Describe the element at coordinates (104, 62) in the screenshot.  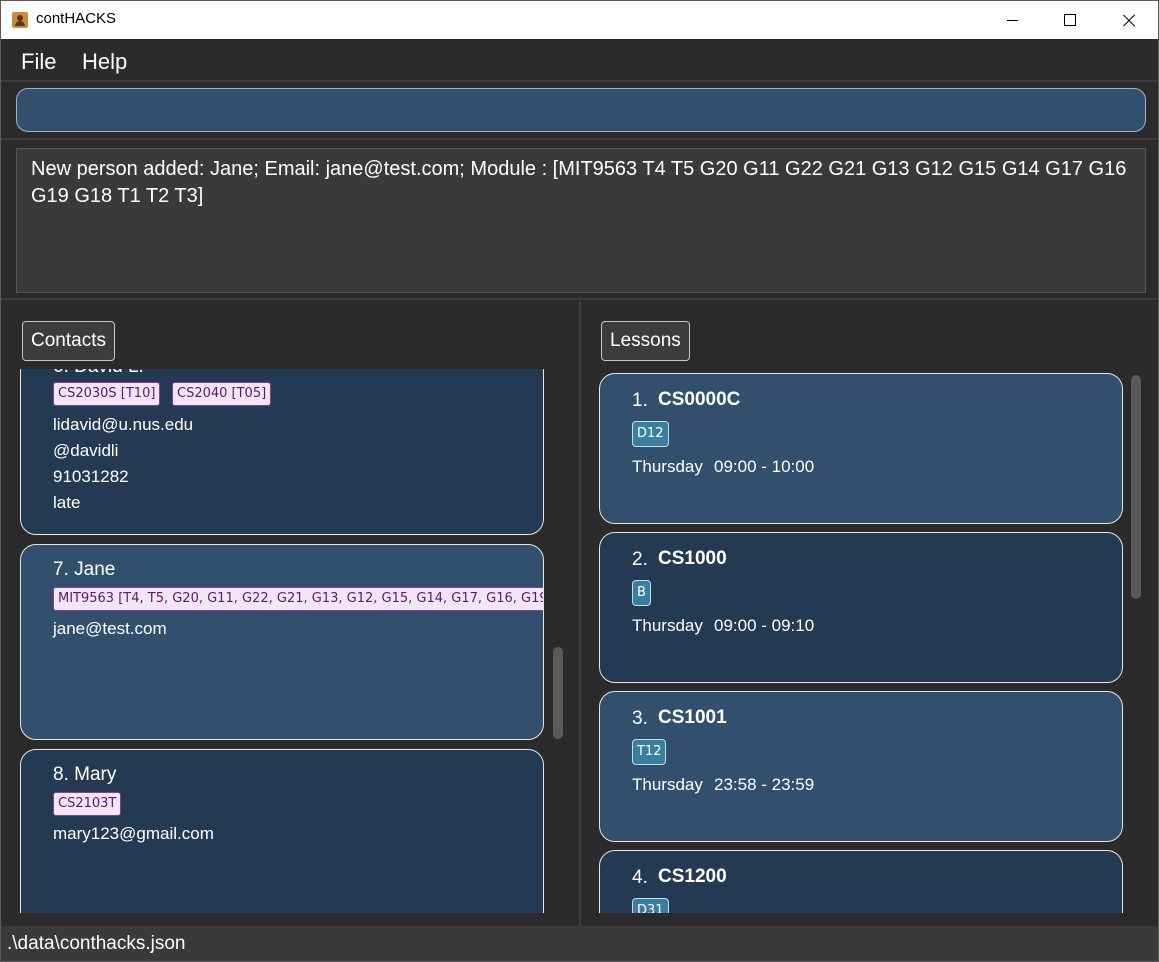
I see `menu-help: Help` at that location.